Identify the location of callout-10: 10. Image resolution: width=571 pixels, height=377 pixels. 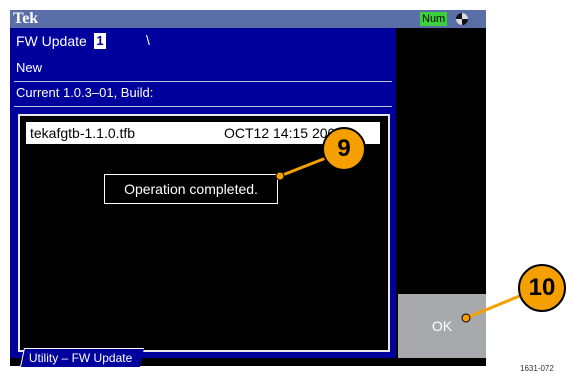
(542, 288).